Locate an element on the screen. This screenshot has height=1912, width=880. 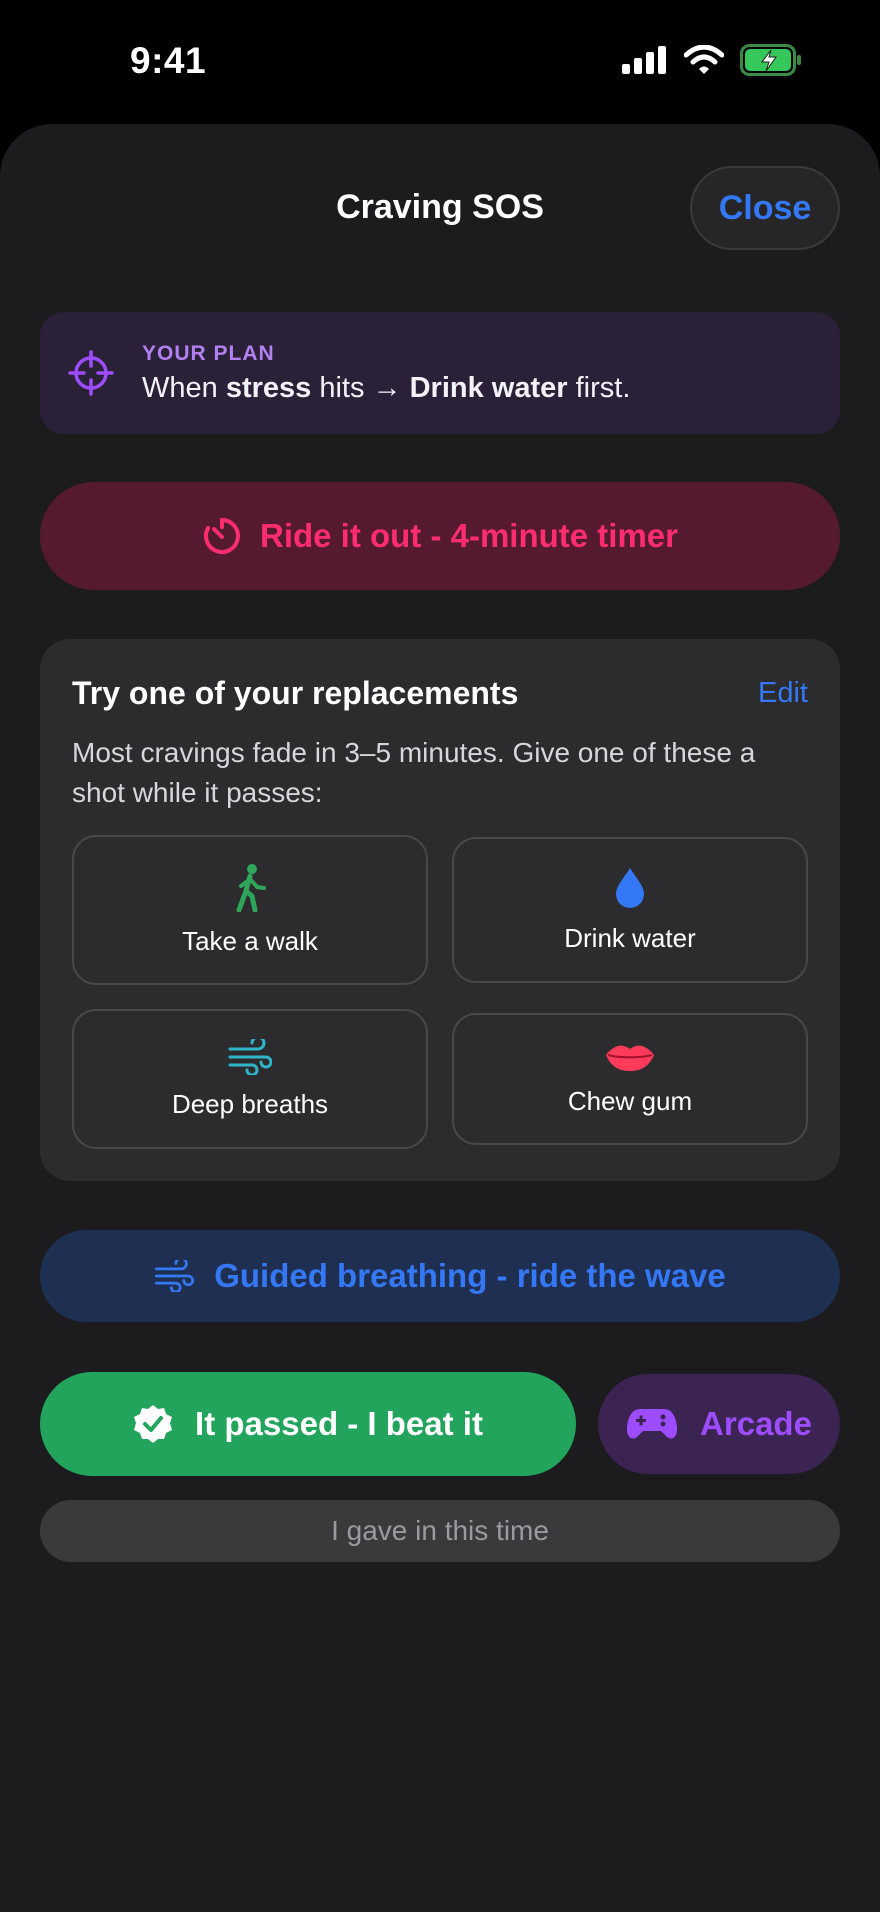
replacement-label: Drink water is located at coordinates (630, 937).